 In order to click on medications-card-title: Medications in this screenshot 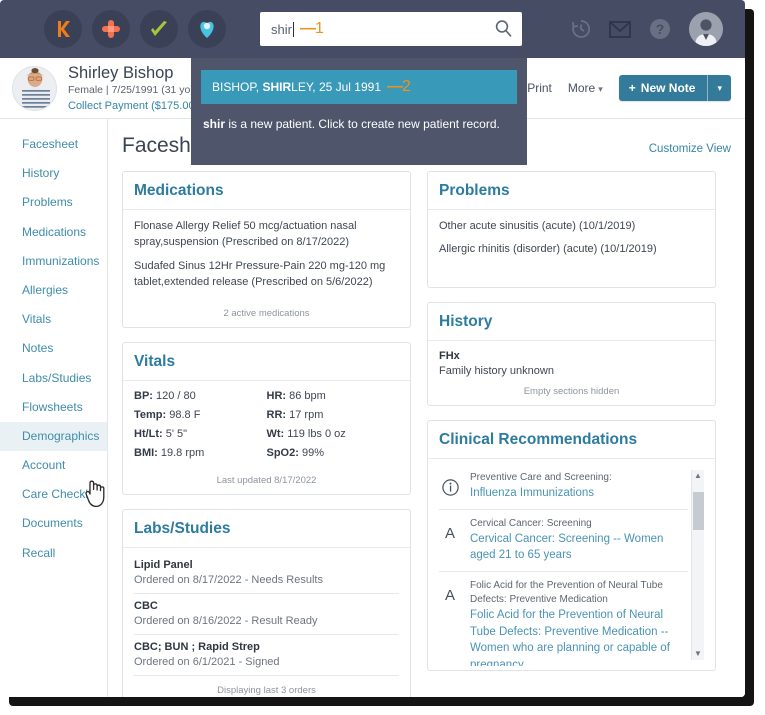, I will do `click(266, 191)`.